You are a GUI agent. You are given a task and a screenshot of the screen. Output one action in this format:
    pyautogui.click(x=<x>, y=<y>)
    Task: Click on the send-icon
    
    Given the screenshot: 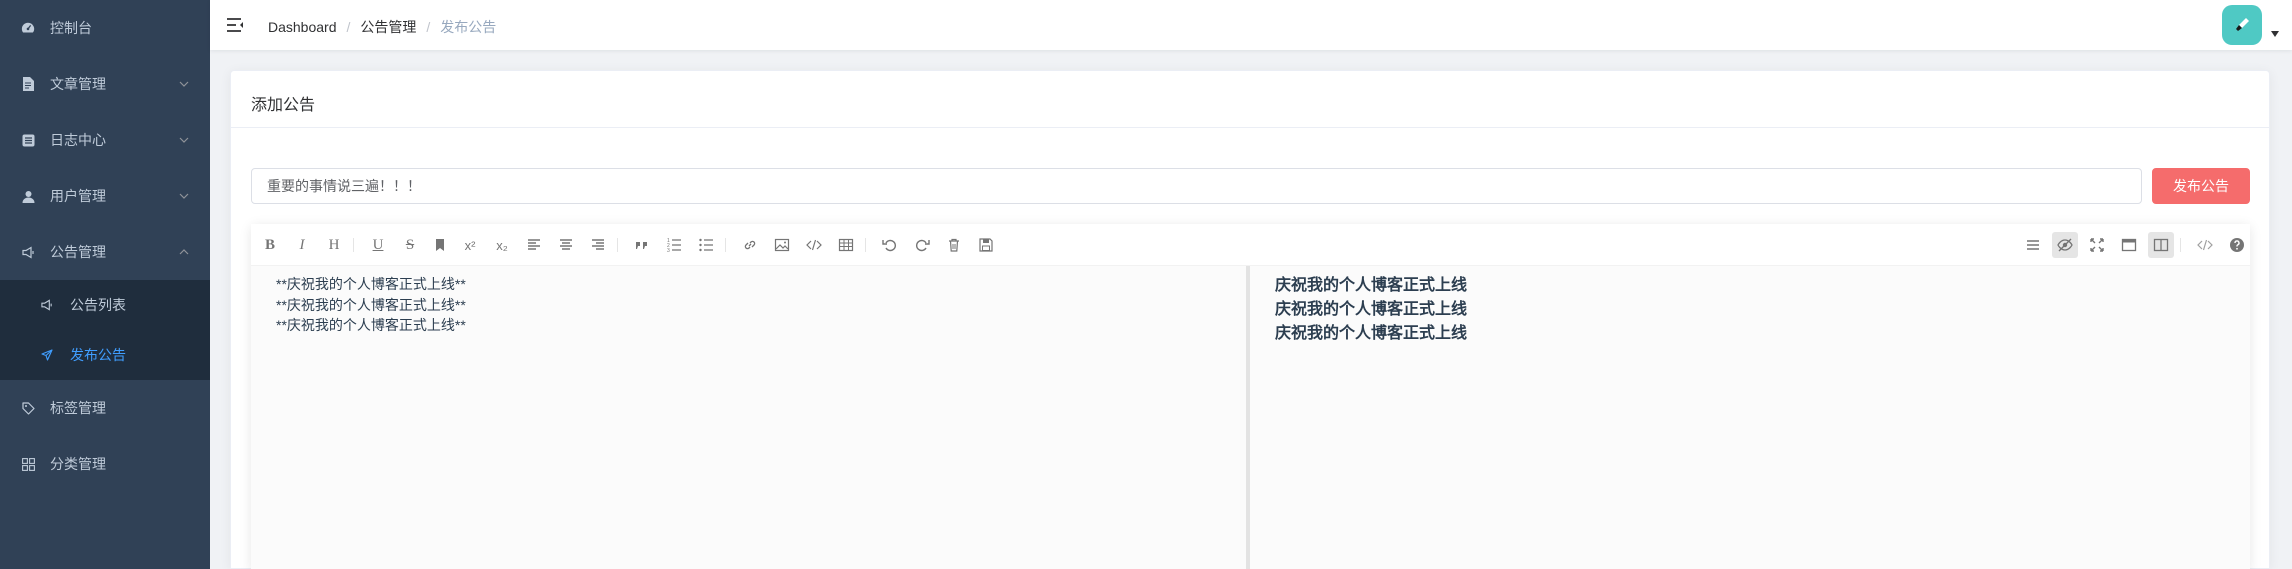 What is the action you would take?
    pyautogui.click(x=47, y=355)
    